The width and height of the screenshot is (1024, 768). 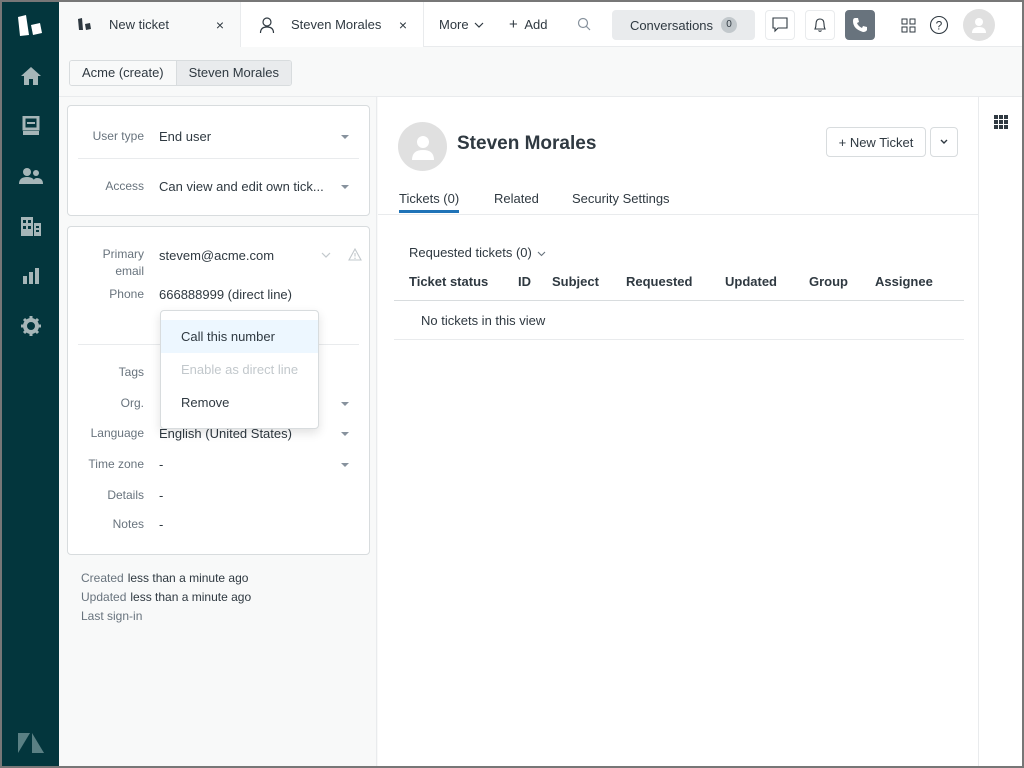 I want to click on nav-organizations, so click(x=30, y=226).